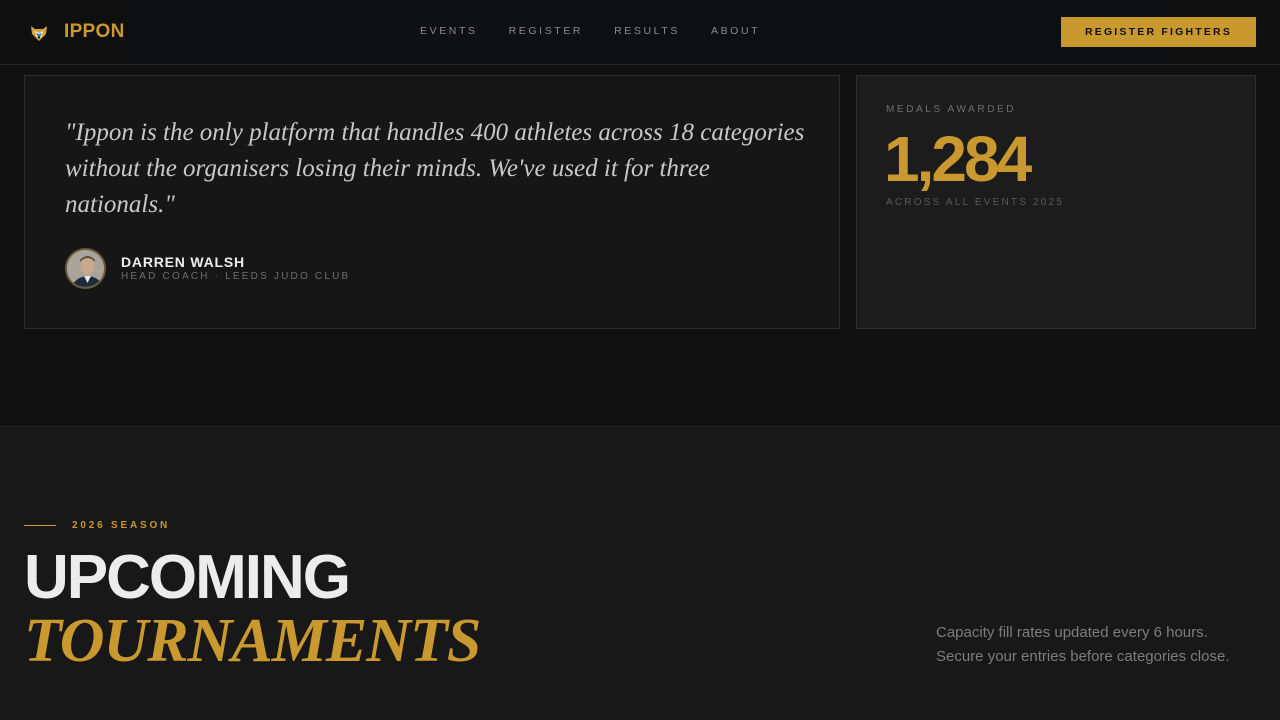 The image size is (1280, 720). I want to click on fox-head-icon, so click(39, 33).